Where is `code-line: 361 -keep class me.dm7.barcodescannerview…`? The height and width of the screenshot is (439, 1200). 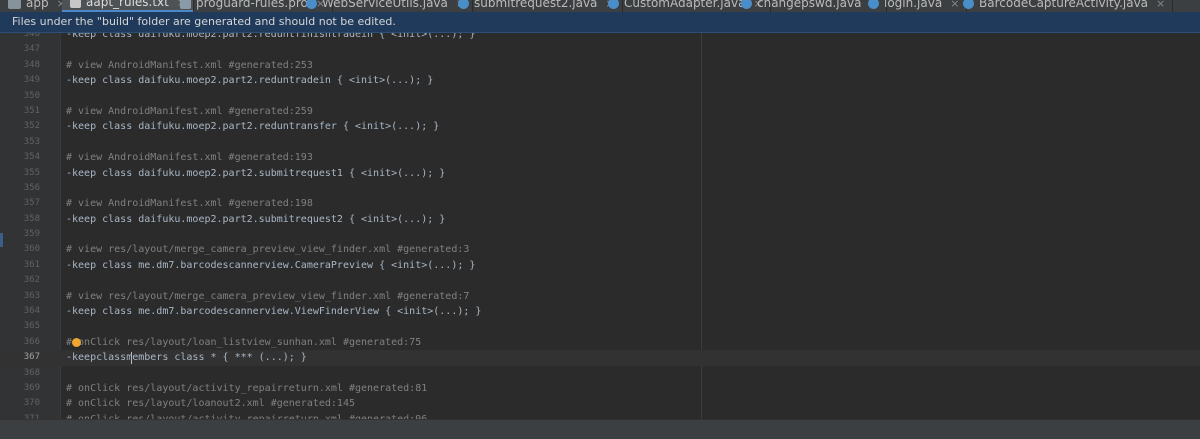 code-line: 361 -keep class me.dm7.barcodescannerview… is located at coordinates (600, 265).